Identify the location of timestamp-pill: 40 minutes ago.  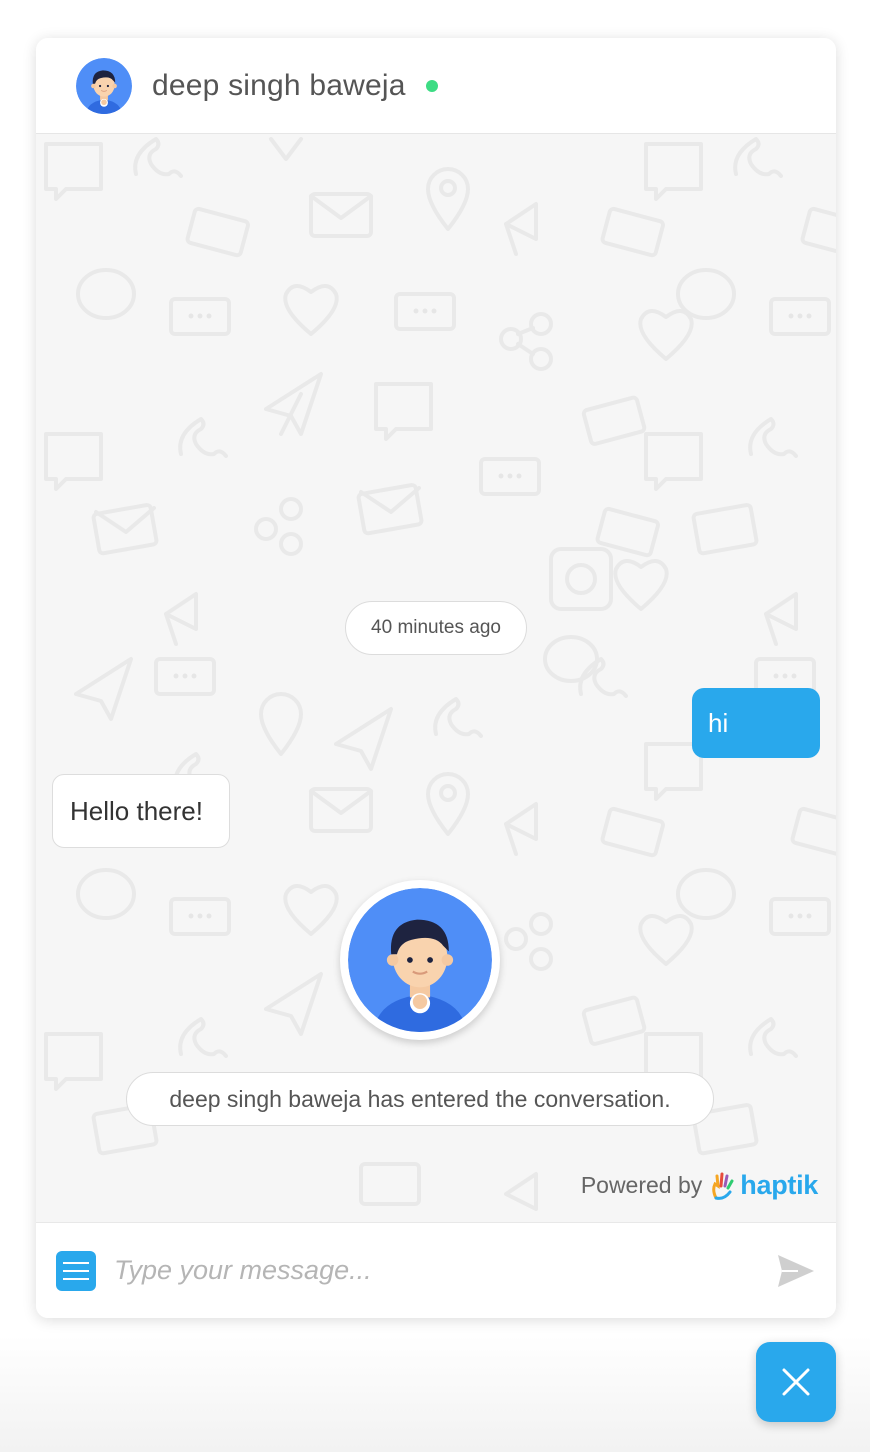
(436, 628).